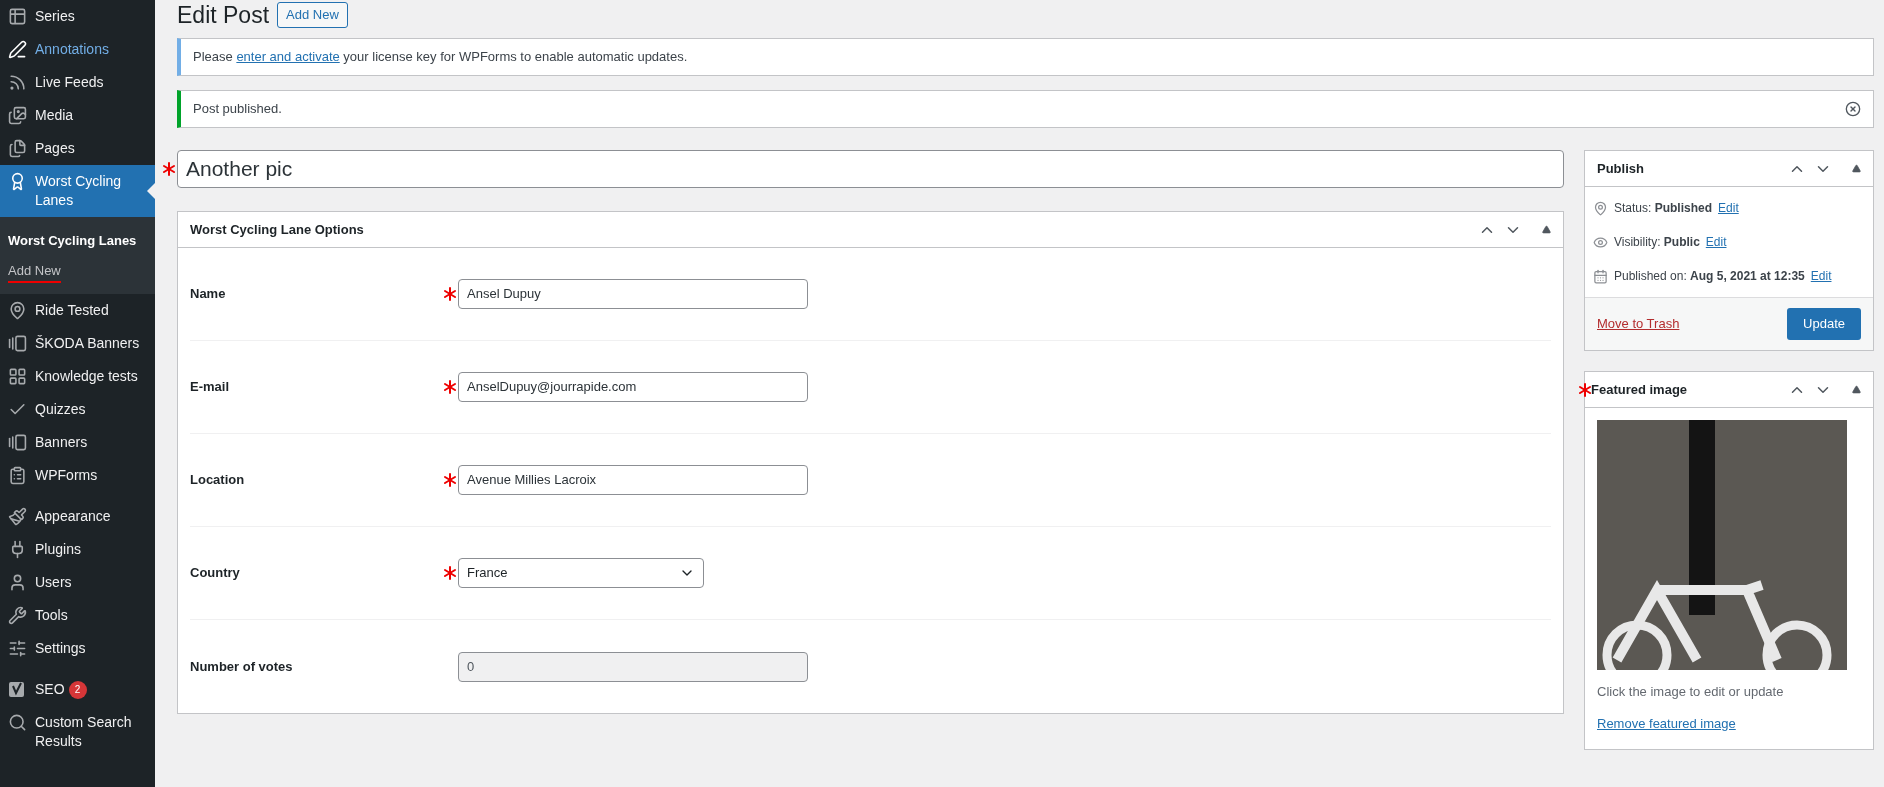 The height and width of the screenshot is (787, 1884). What do you see at coordinates (1600, 276) in the screenshot?
I see `calendar-icon` at bounding box center [1600, 276].